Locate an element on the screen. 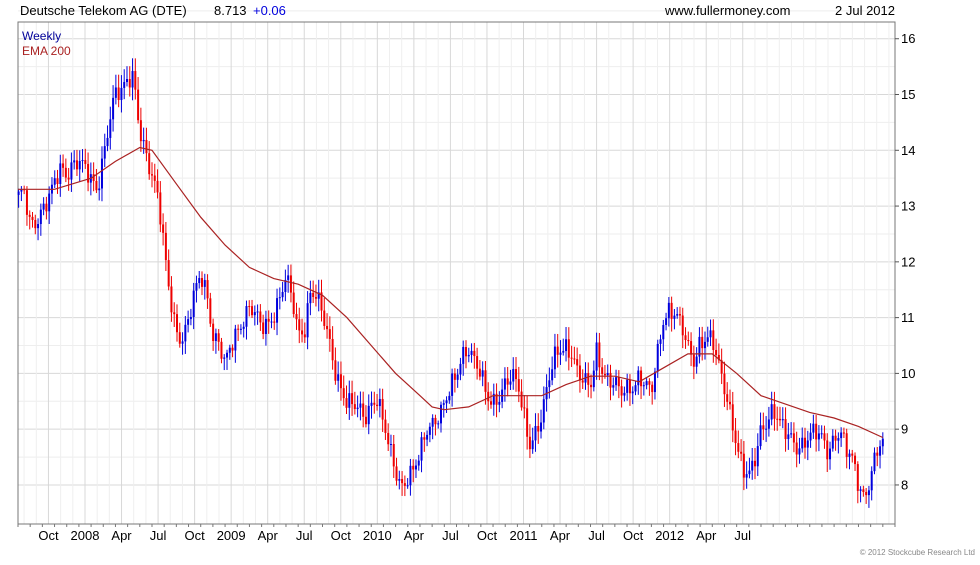 This screenshot has width=980, height=565. y-tick-label: 8 is located at coordinates (904, 484).